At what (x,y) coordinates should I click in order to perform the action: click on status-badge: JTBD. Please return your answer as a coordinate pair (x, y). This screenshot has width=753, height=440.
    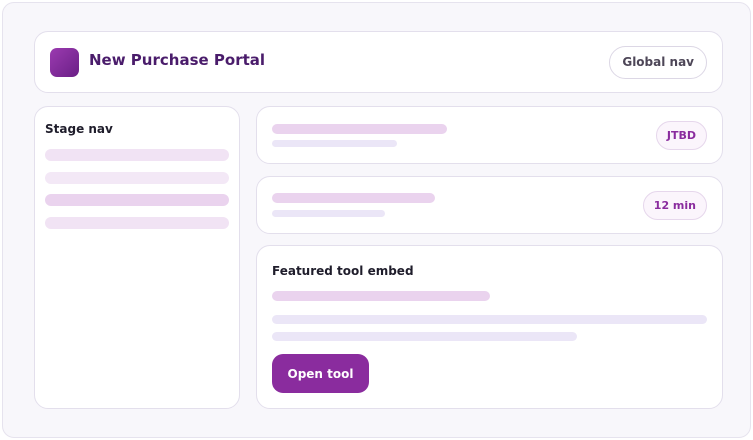
    Looking at the image, I should click on (681, 135).